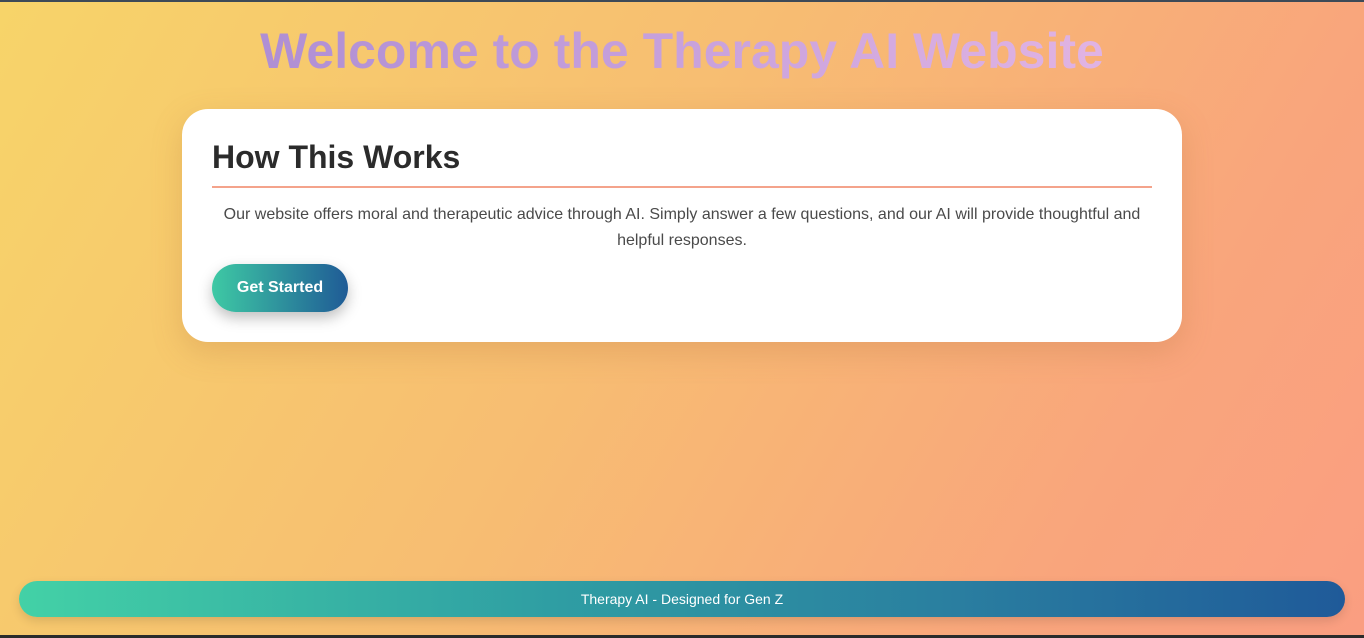 The width and height of the screenshot is (1364, 638). Describe the element at coordinates (280, 288) in the screenshot. I see `get-started-button: Get Started` at that location.